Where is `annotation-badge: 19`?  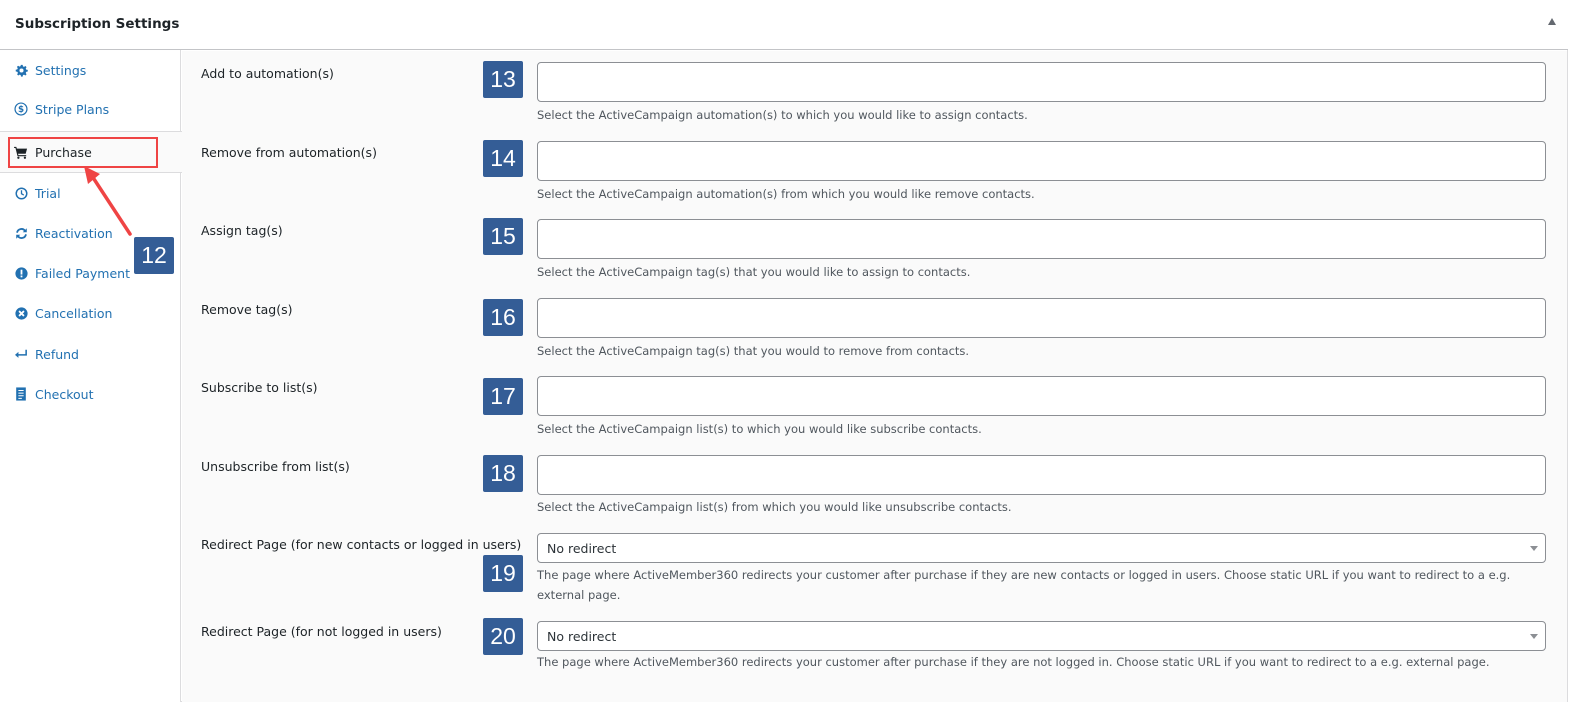
annotation-badge: 19 is located at coordinates (503, 573).